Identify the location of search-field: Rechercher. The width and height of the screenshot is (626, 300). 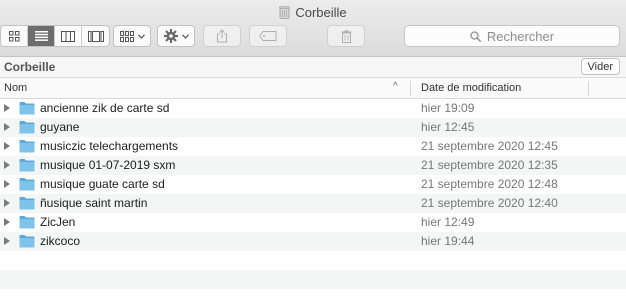
(512, 36).